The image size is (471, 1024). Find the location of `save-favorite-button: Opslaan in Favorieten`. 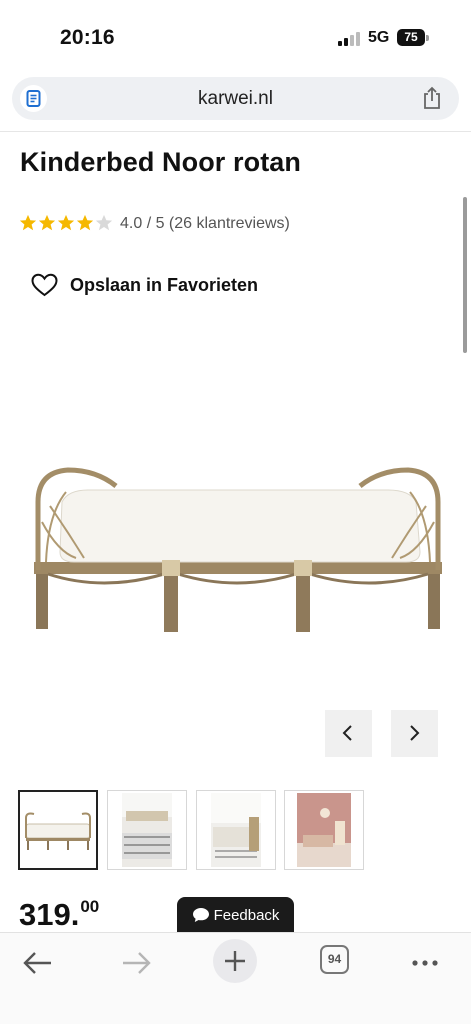

save-favorite-button: Opslaan in Favorieten is located at coordinates (144, 285).